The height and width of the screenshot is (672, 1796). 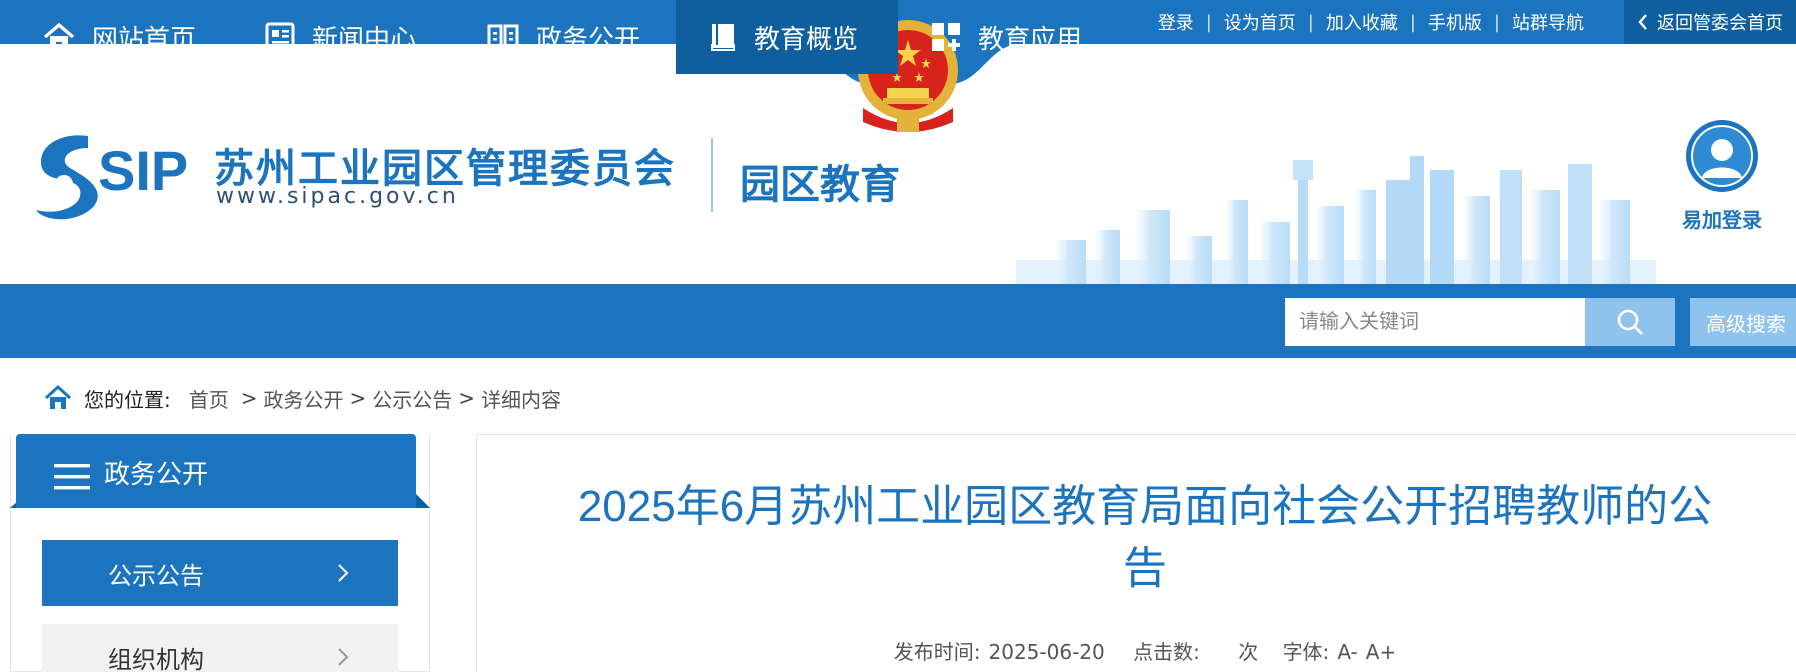 I want to click on nav-label: 新闻中心, so click(x=364, y=39).